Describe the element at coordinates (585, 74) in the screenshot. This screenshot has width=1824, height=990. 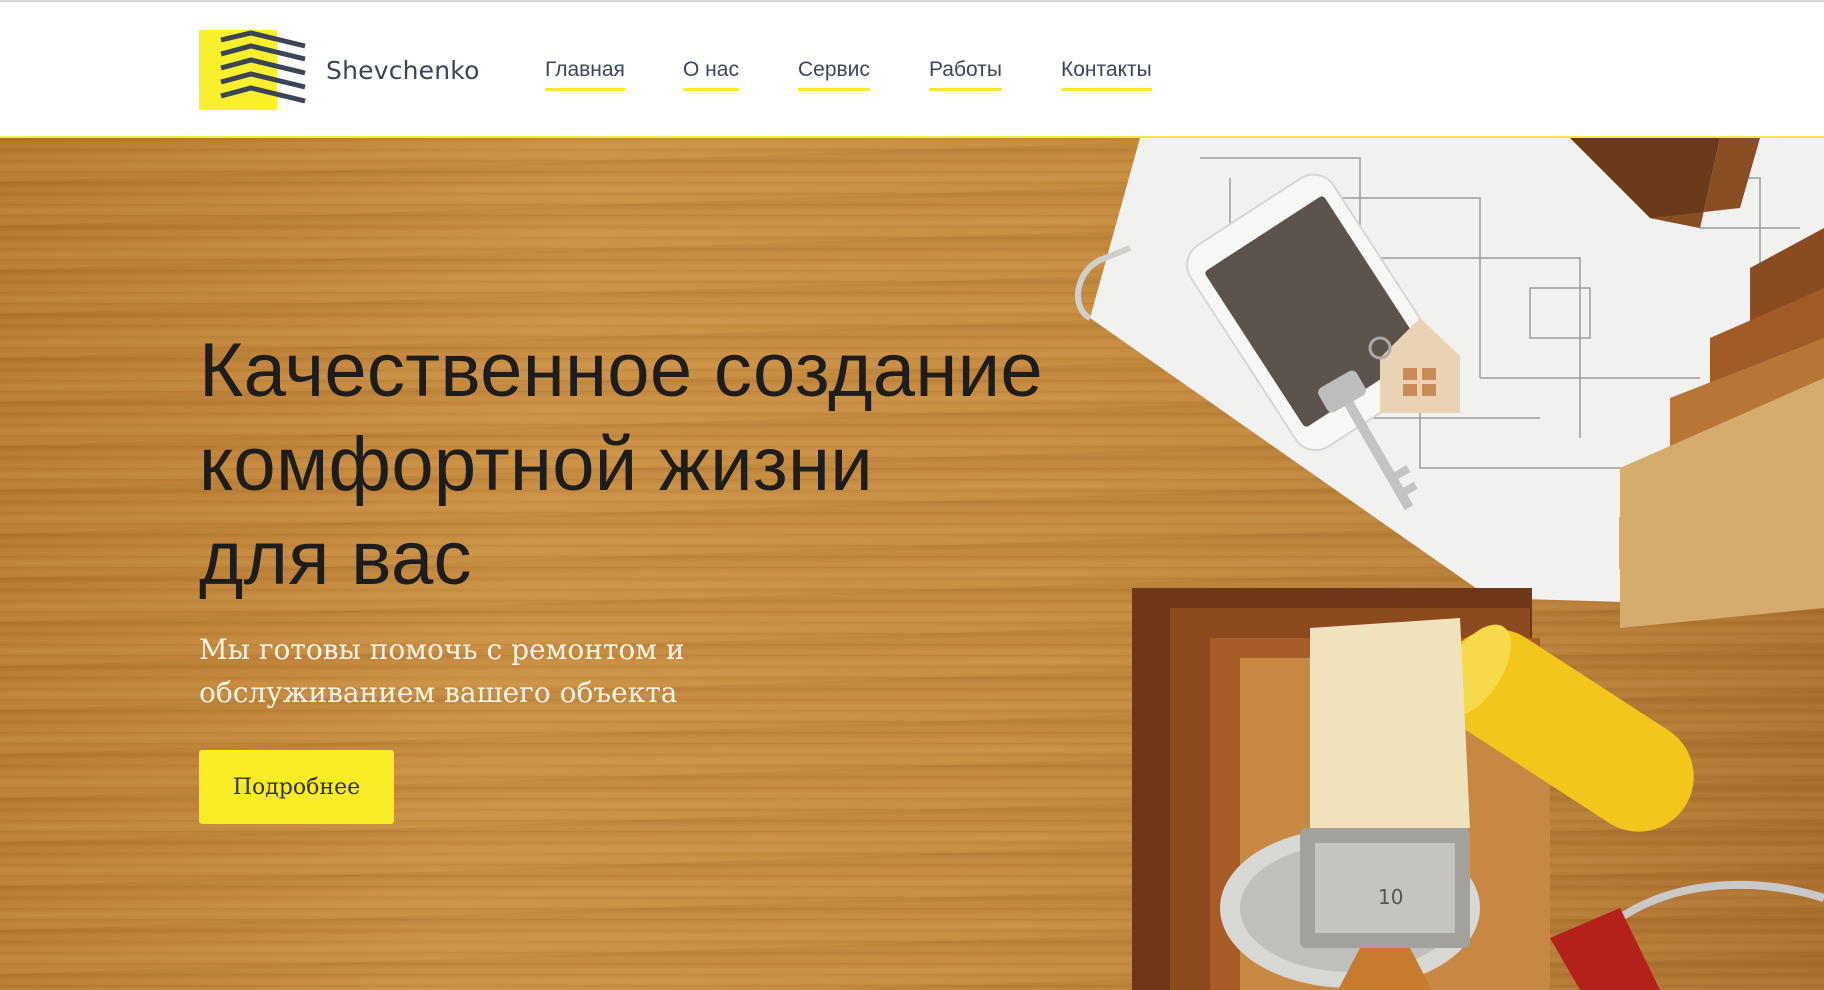
I see `nav-link-home: Главная` at that location.